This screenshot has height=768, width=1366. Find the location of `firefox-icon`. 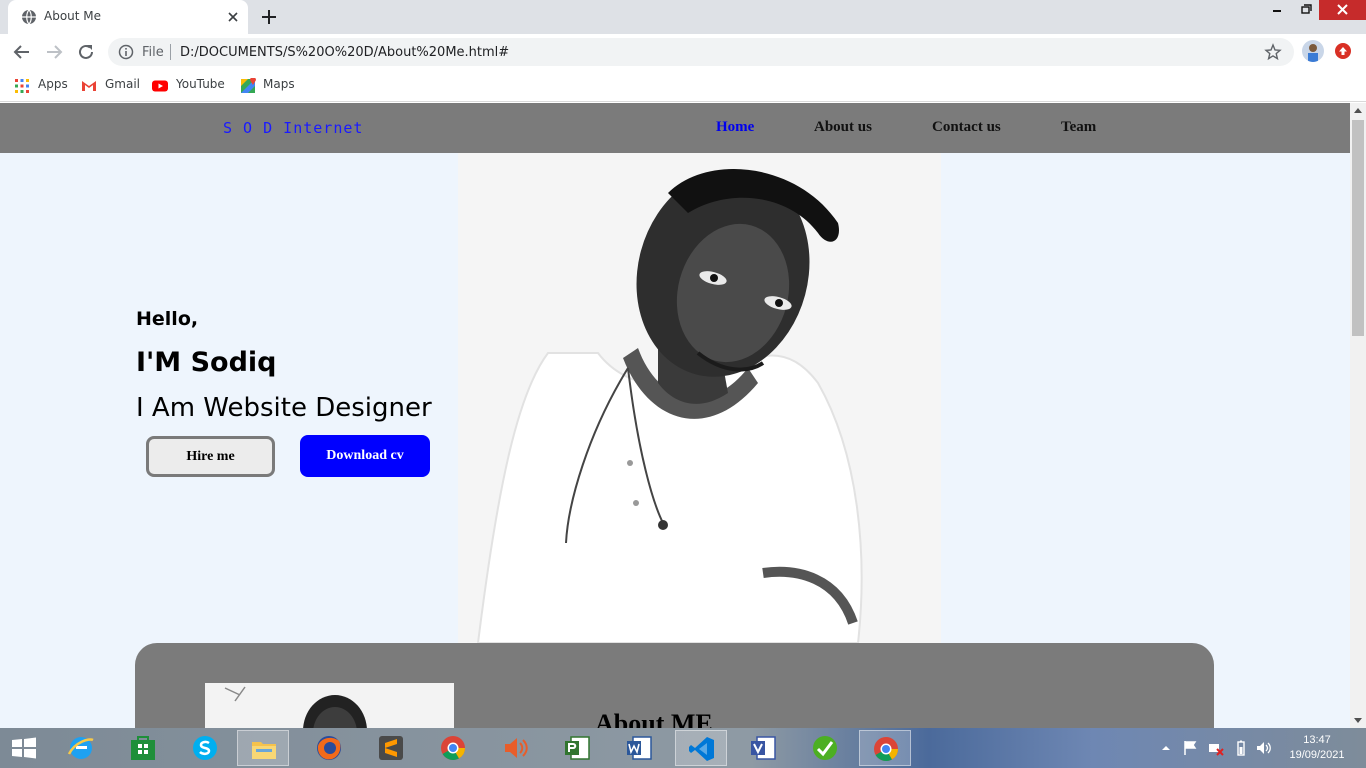

firefox-icon is located at coordinates (329, 748).